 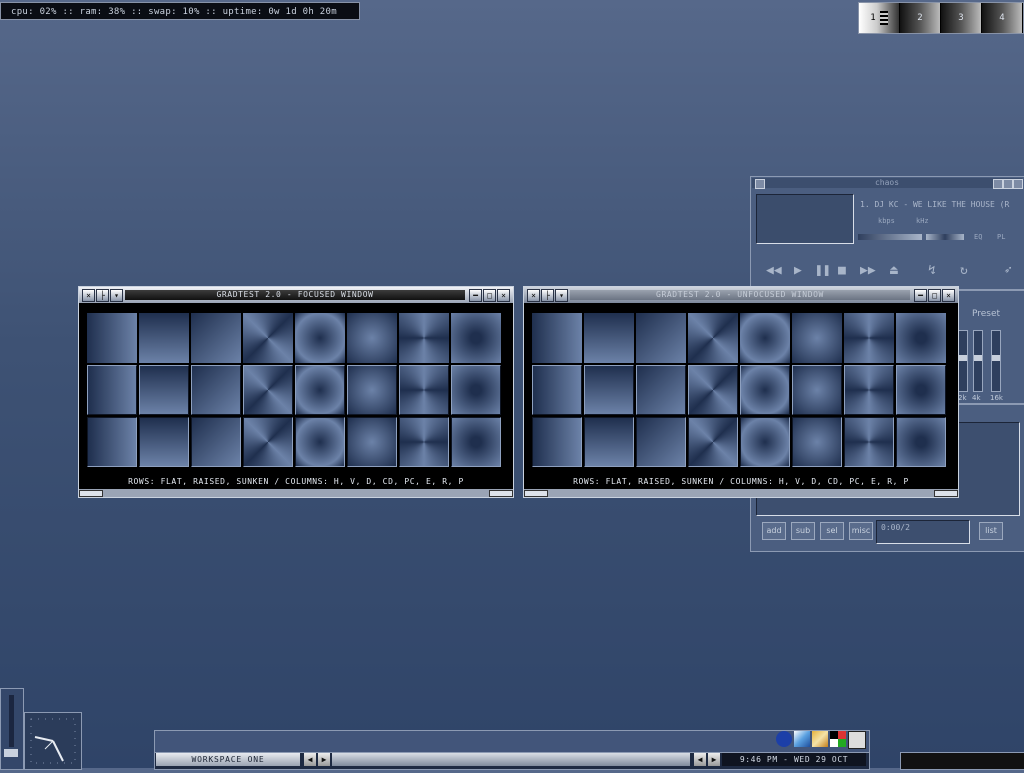 I want to click on pager-window-preview, so click(x=883, y=18).